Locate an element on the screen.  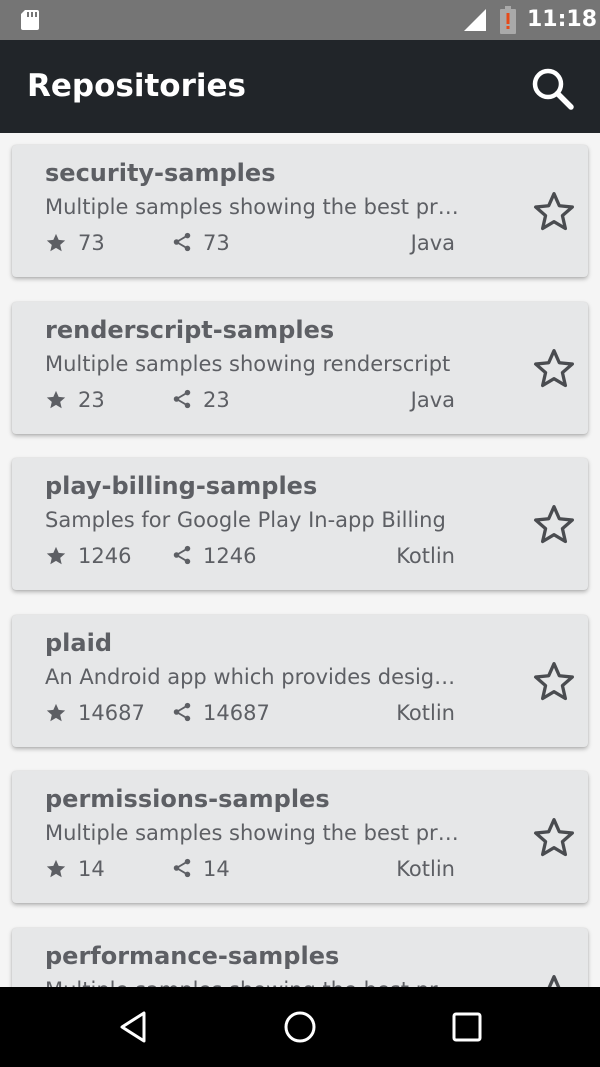
fork-count: 14 is located at coordinates (216, 869).